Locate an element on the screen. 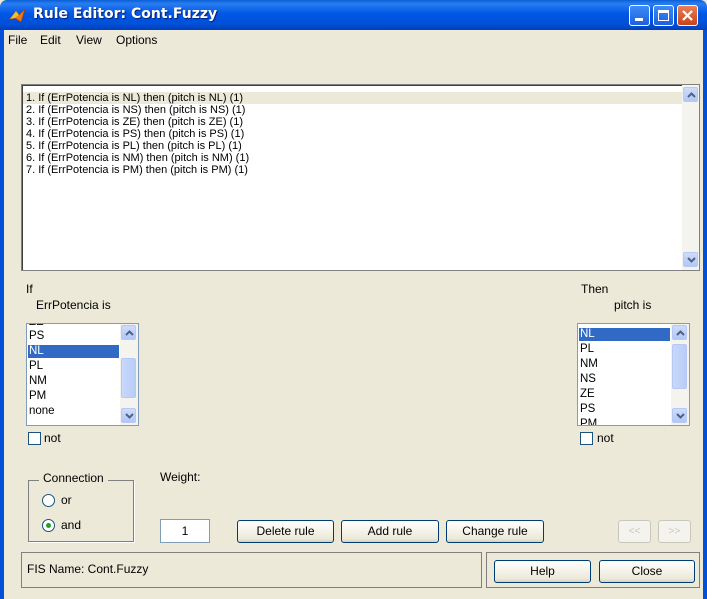  connection-legend: Connection is located at coordinates (73, 478).